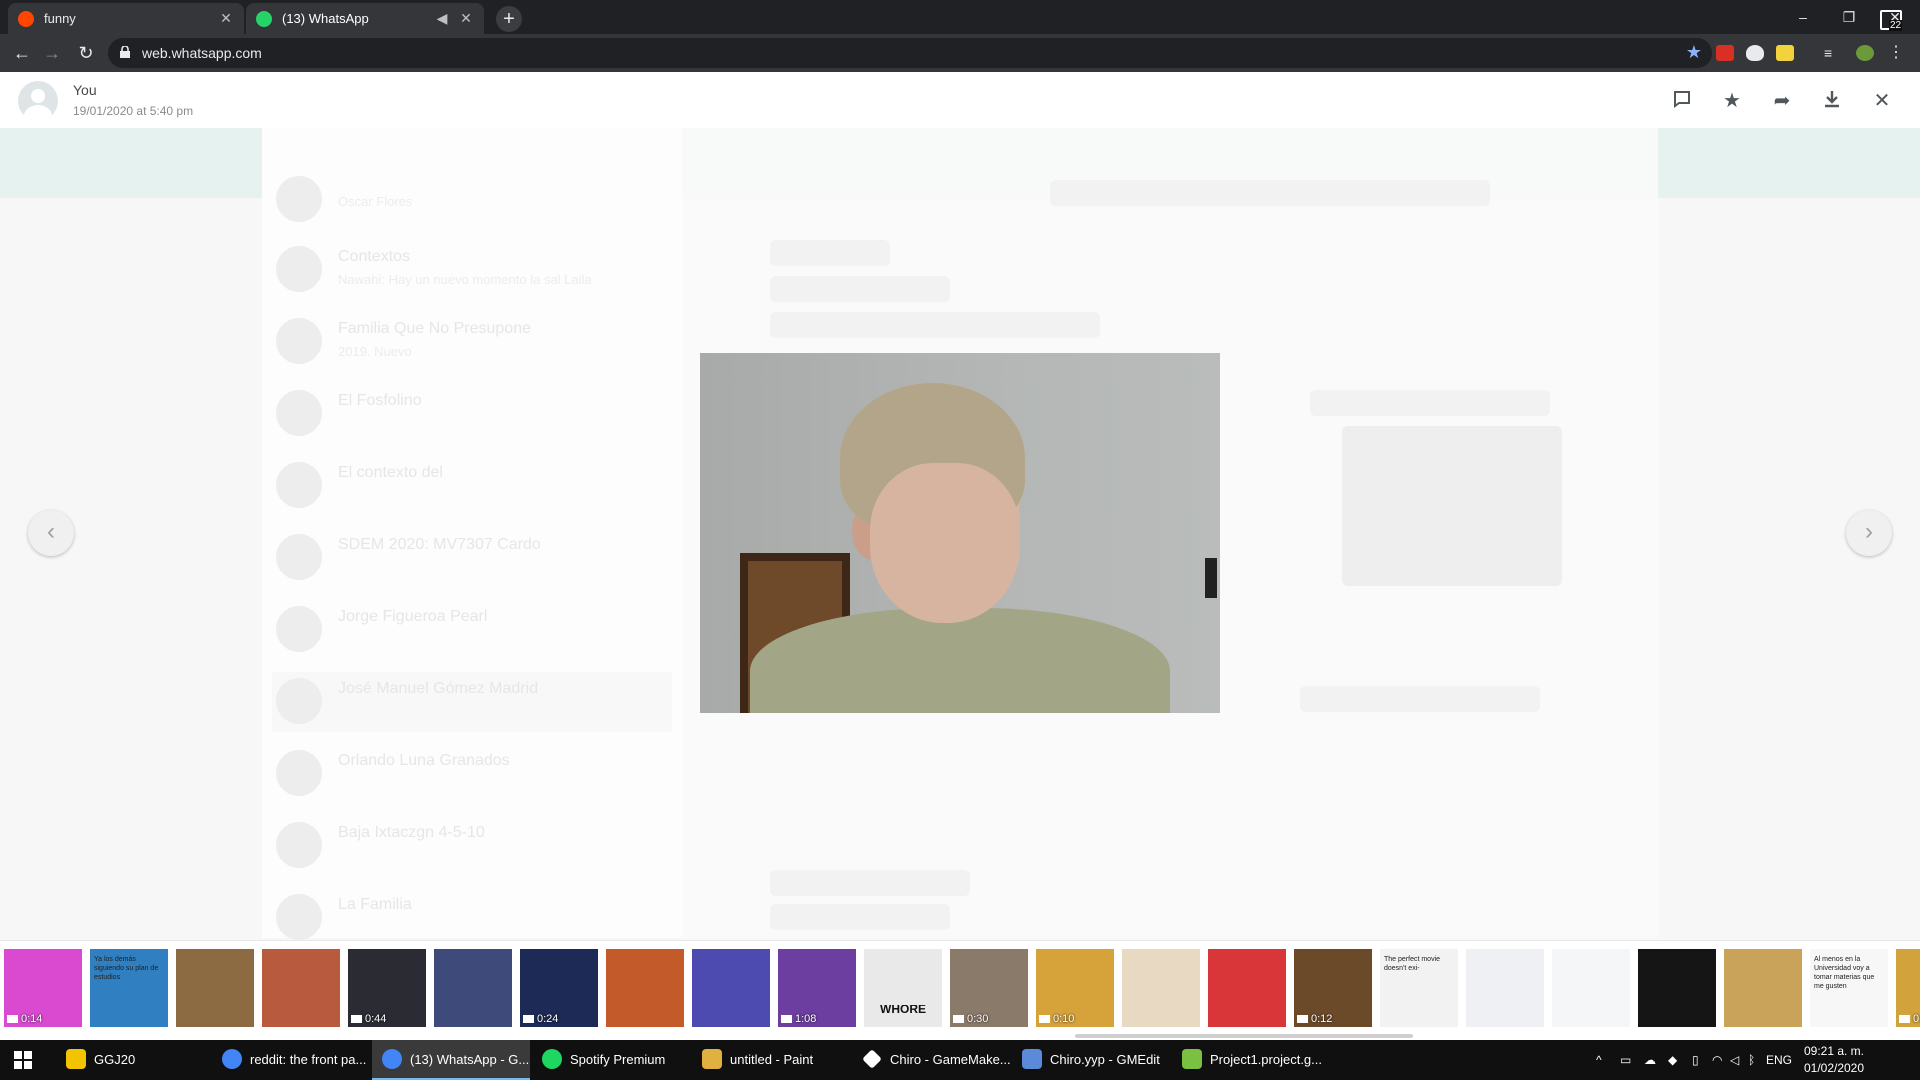 The width and height of the screenshot is (1920, 1080). I want to click on gmail-extension-icon, so click(1725, 53).